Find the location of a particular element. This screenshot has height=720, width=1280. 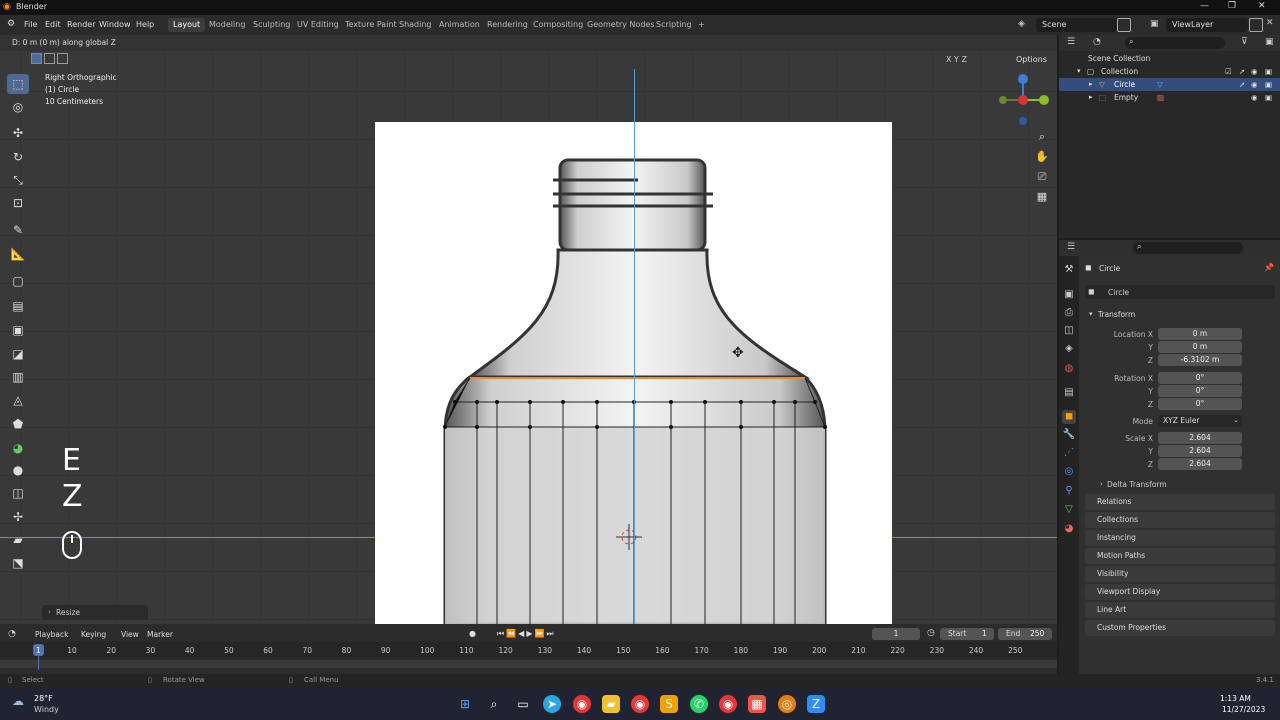

particles-tab-icon: ⋰ is located at coordinates (1069, 453).